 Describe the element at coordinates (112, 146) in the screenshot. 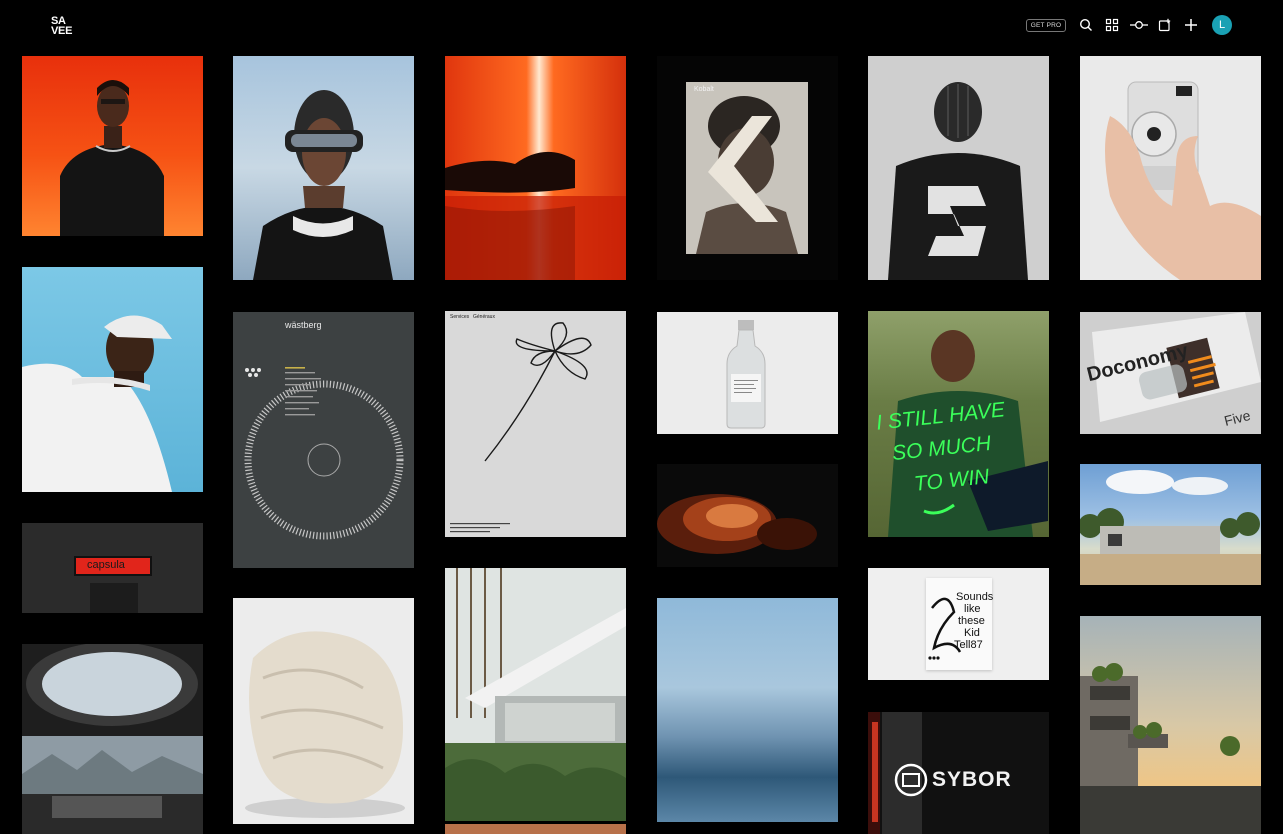

I see `image-tile-man-red-bg` at that location.